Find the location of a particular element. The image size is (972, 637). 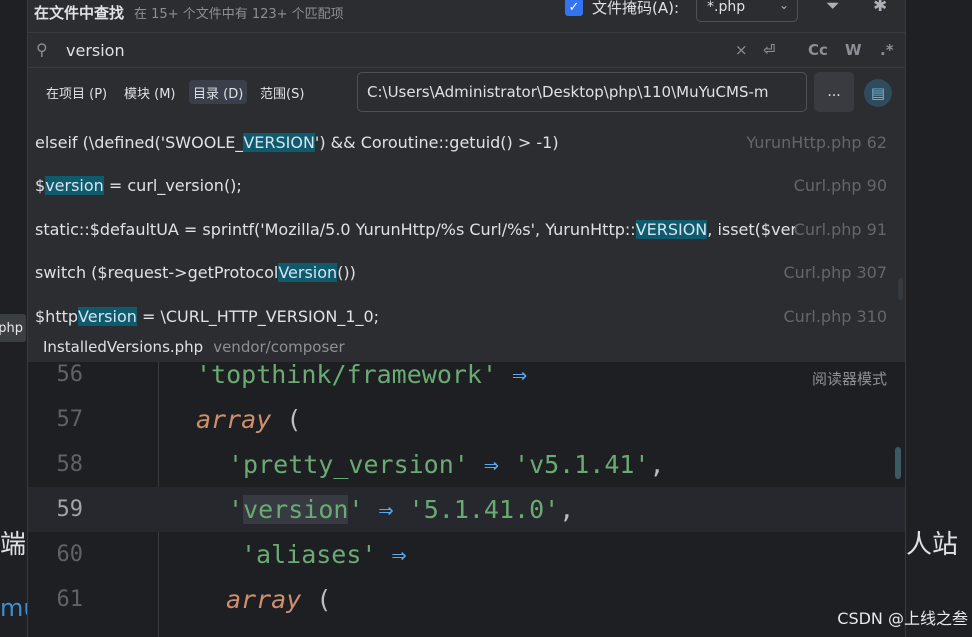

editor-scrollbar is located at coordinates (898, 463).